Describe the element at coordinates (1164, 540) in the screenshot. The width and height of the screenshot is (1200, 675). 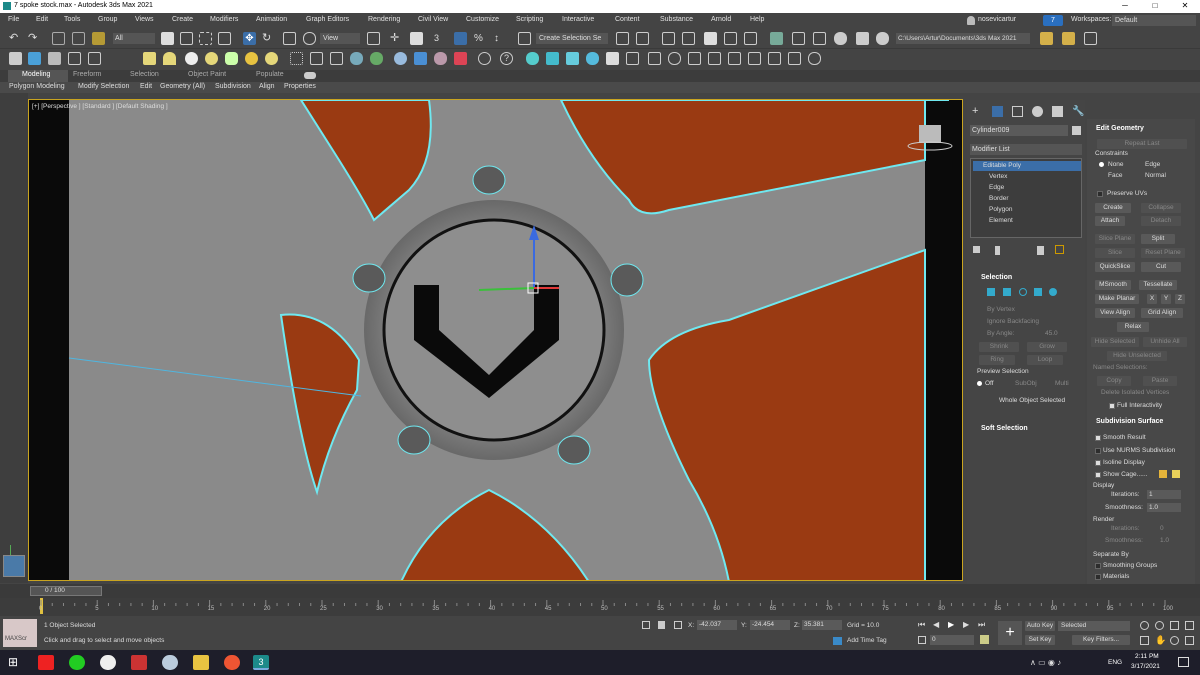
I see `render-smoothness-value: 1.0` at that location.